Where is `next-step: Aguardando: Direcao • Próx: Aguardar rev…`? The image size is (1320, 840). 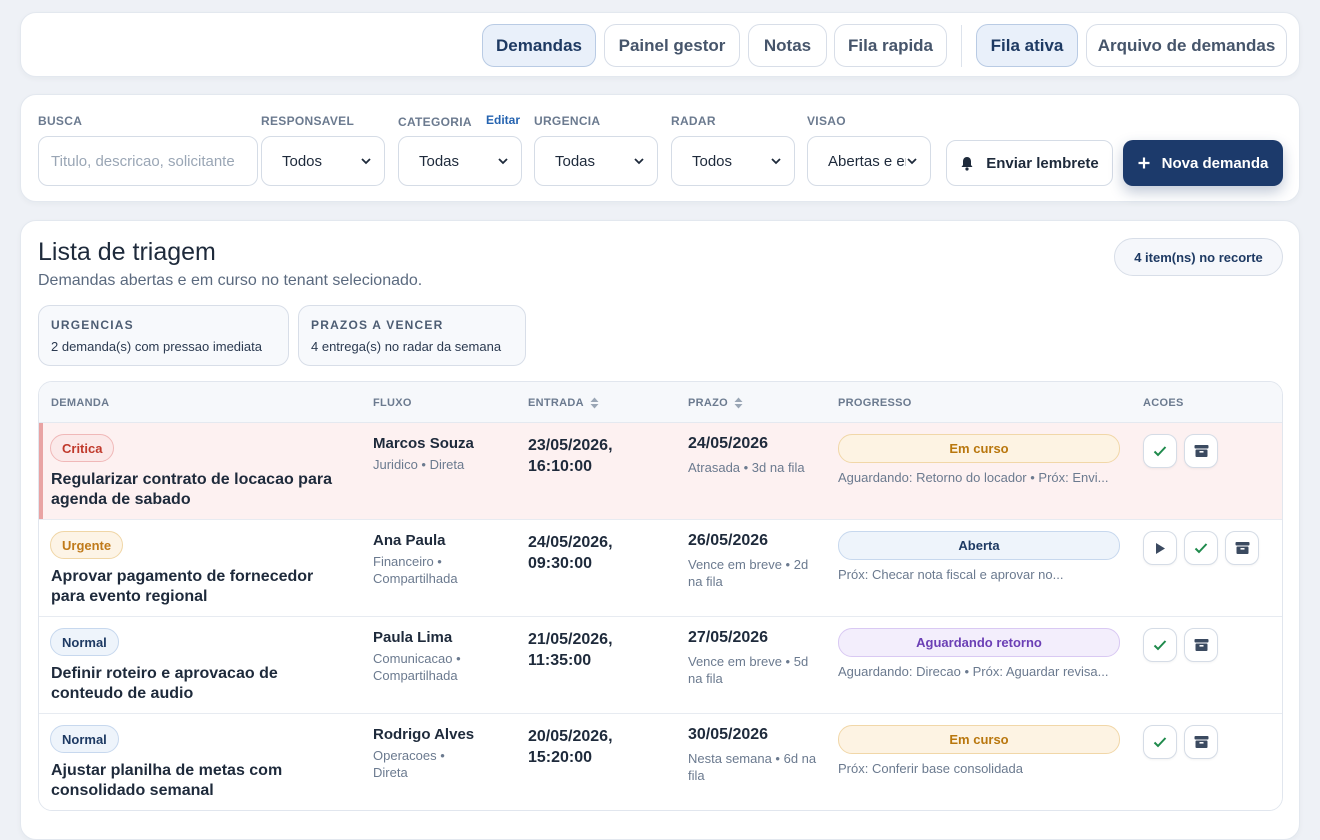
next-step: Aguardando: Direcao • Próx: Aguardar rev… is located at coordinates (973, 671).